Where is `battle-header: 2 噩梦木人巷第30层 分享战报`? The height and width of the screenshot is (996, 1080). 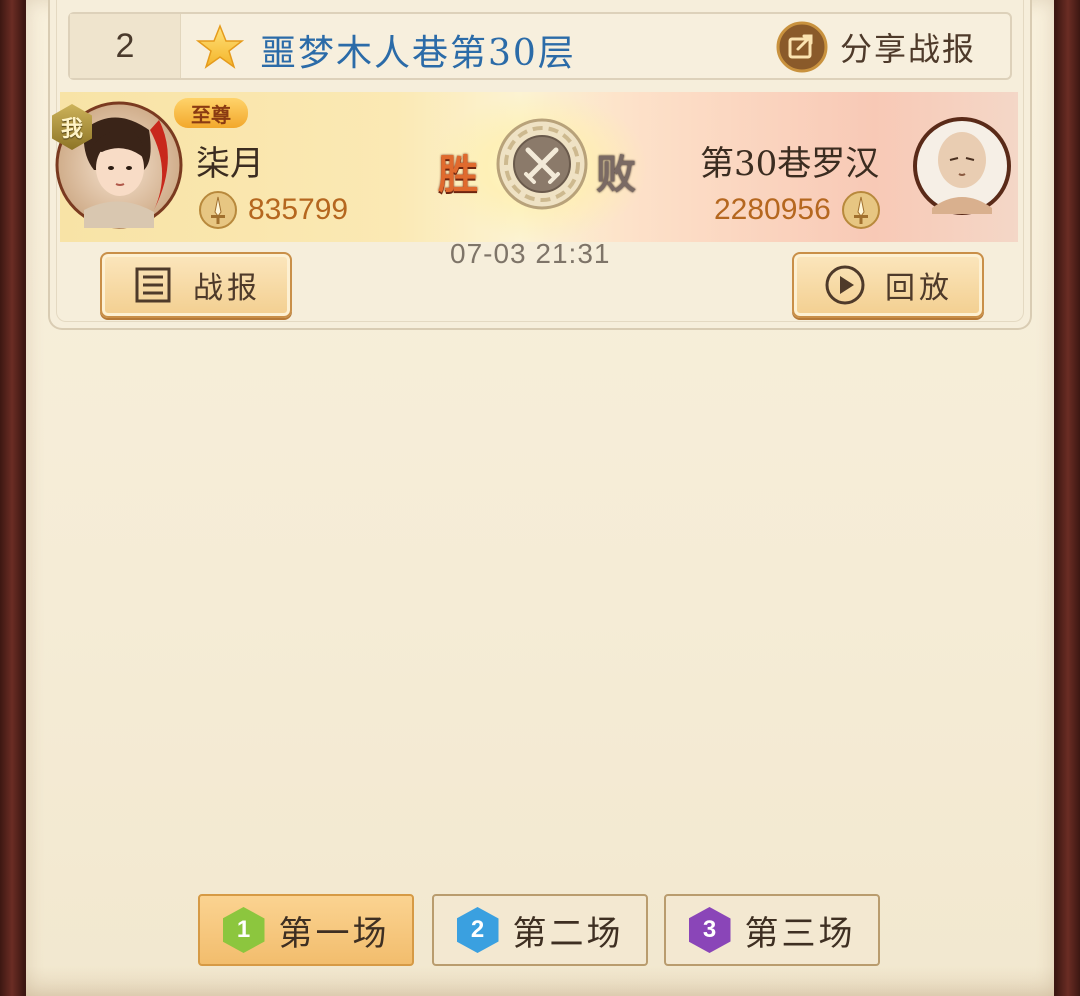
battle-header: 2 噩梦木人巷第30层 分享战报 is located at coordinates (540, 46).